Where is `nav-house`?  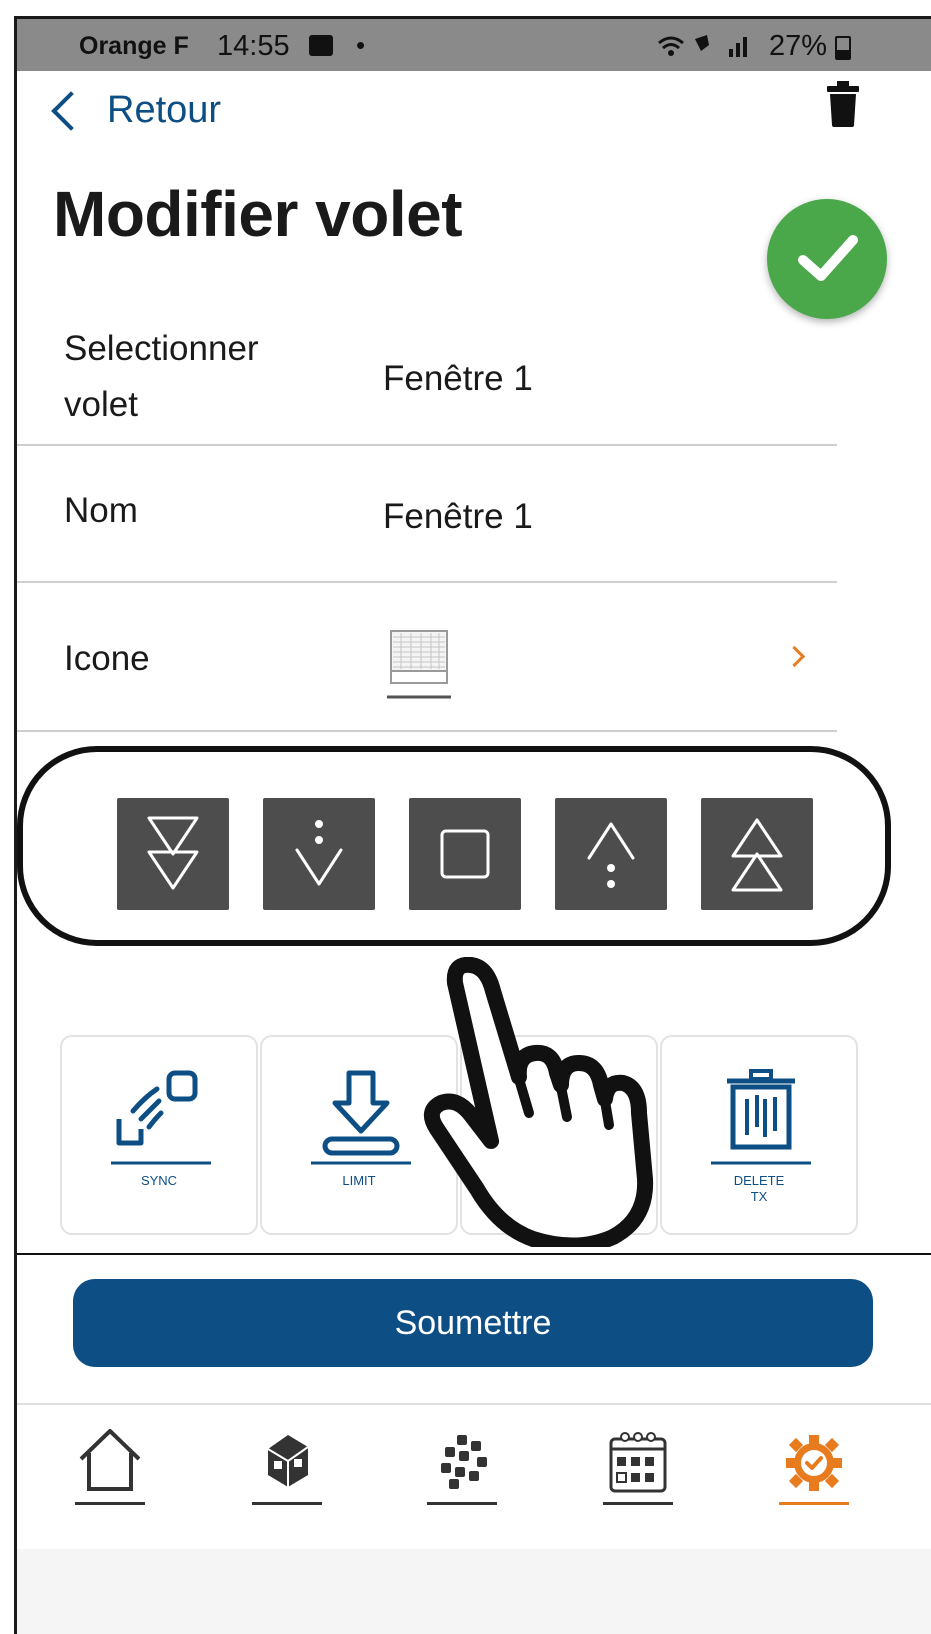
nav-house is located at coordinates (287, 1465).